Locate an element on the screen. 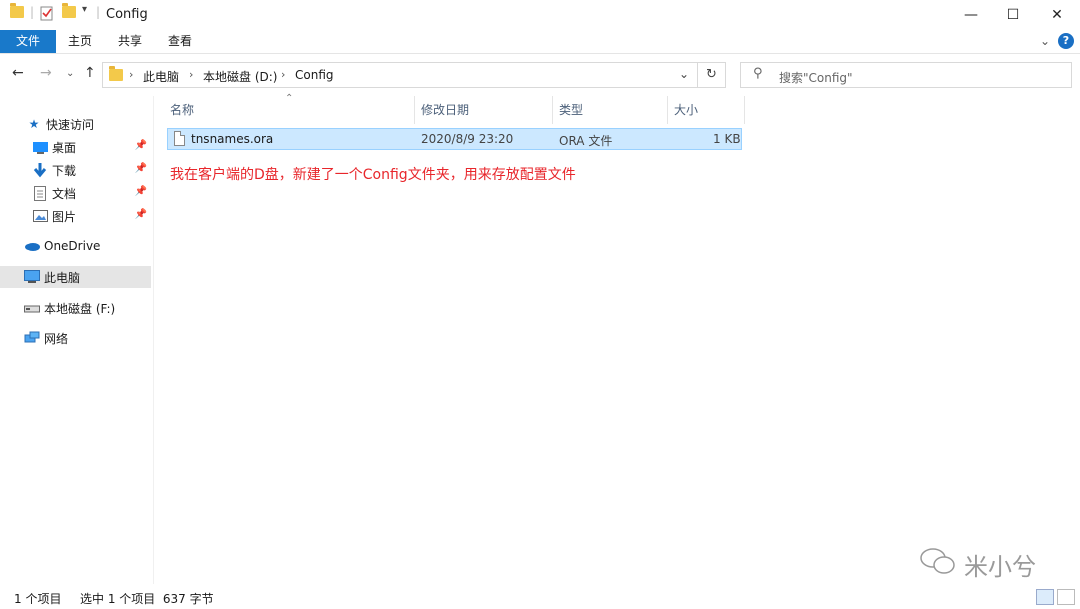  column-header-size: 大小 is located at coordinates (706, 110).